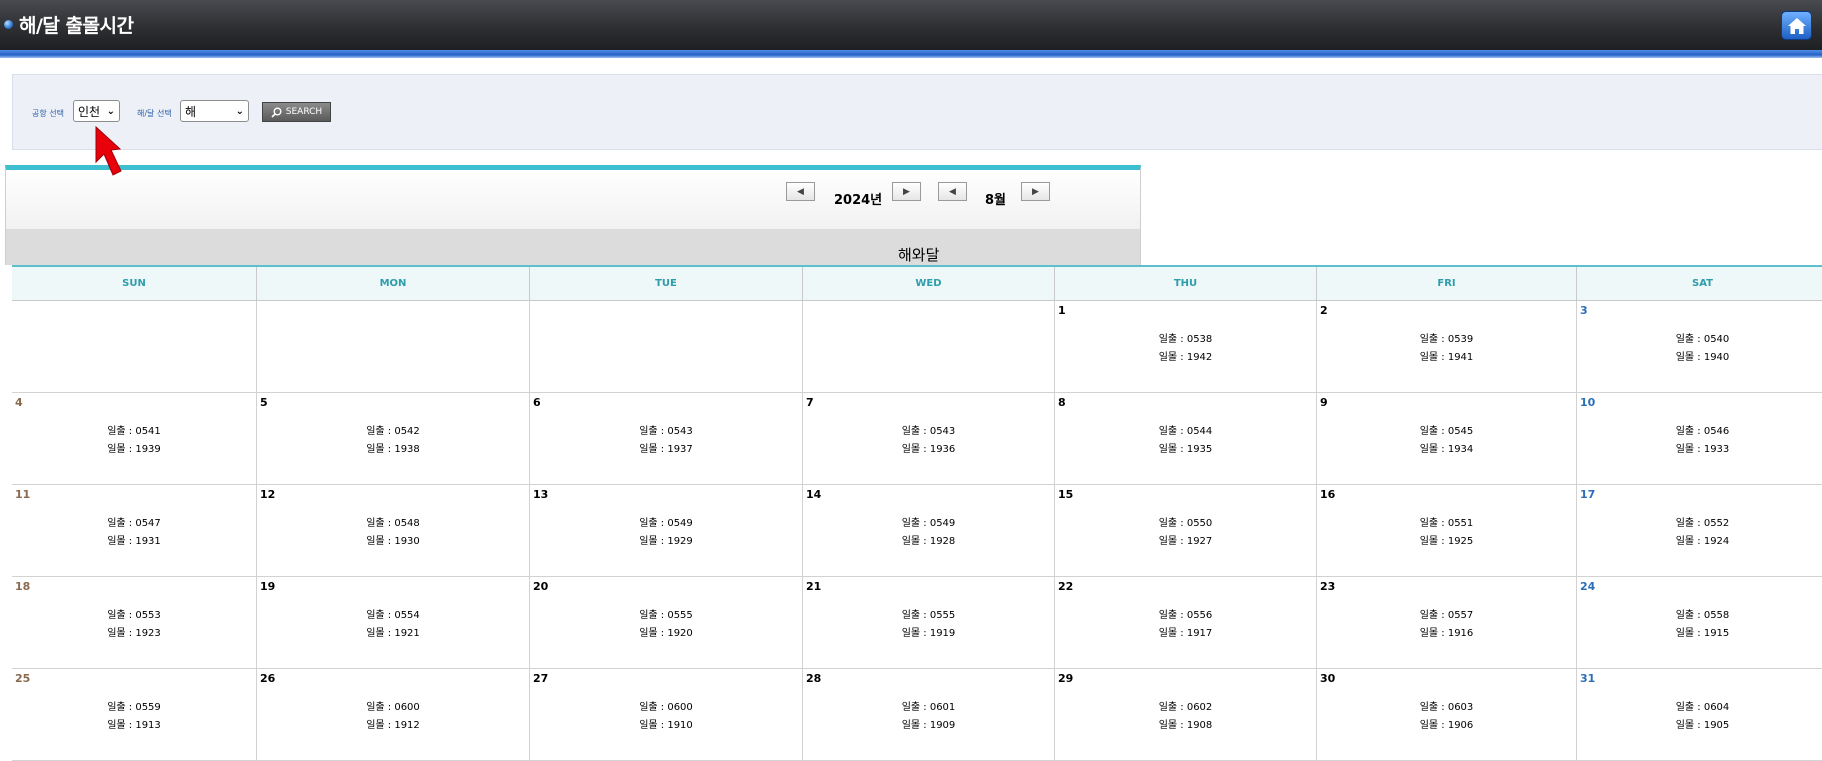 The image size is (1822, 761). I want to click on calendar-day-cell: 10 일출 : 0546 일몰 : 1933, so click(1699, 438).